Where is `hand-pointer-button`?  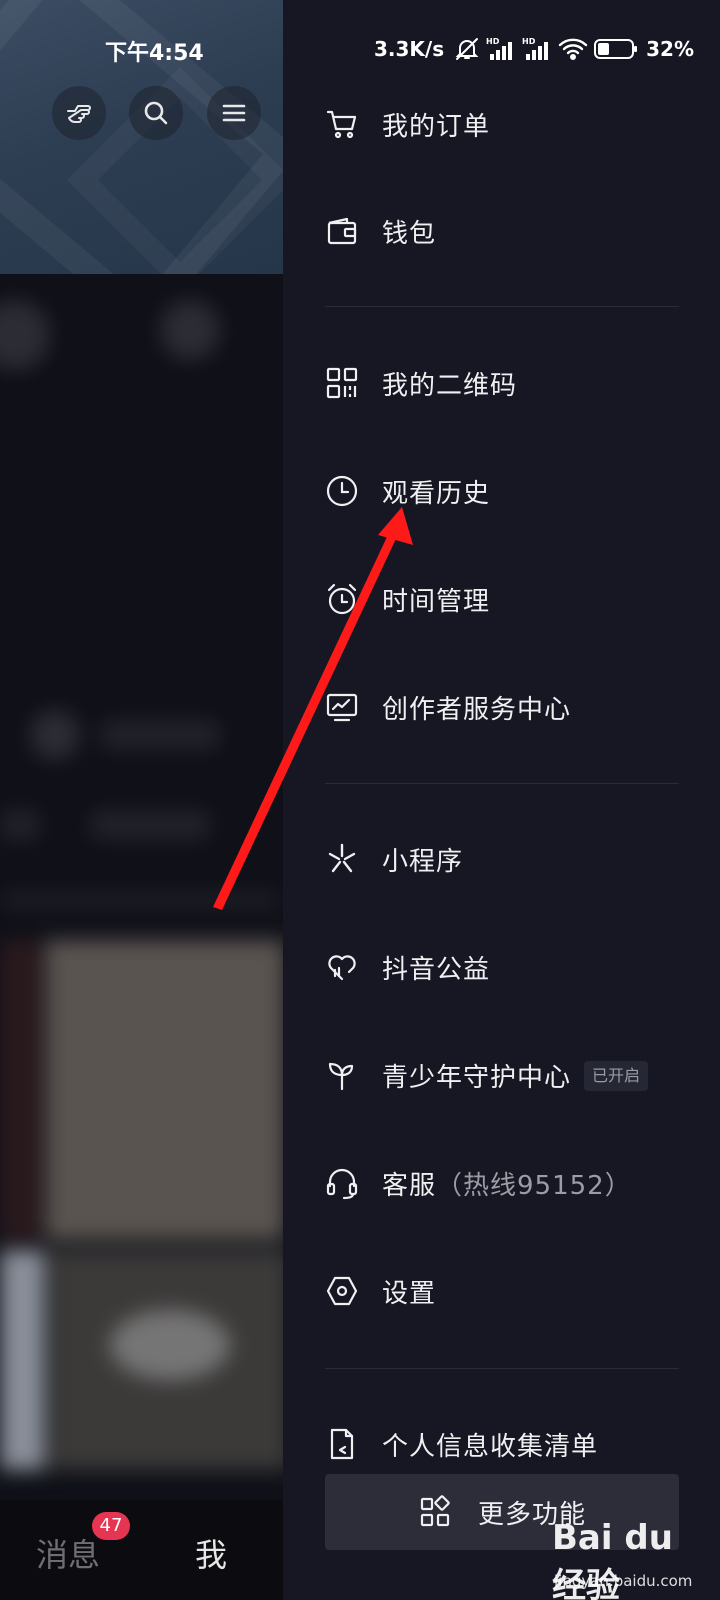 hand-pointer-button is located at coordinates (79, 113).